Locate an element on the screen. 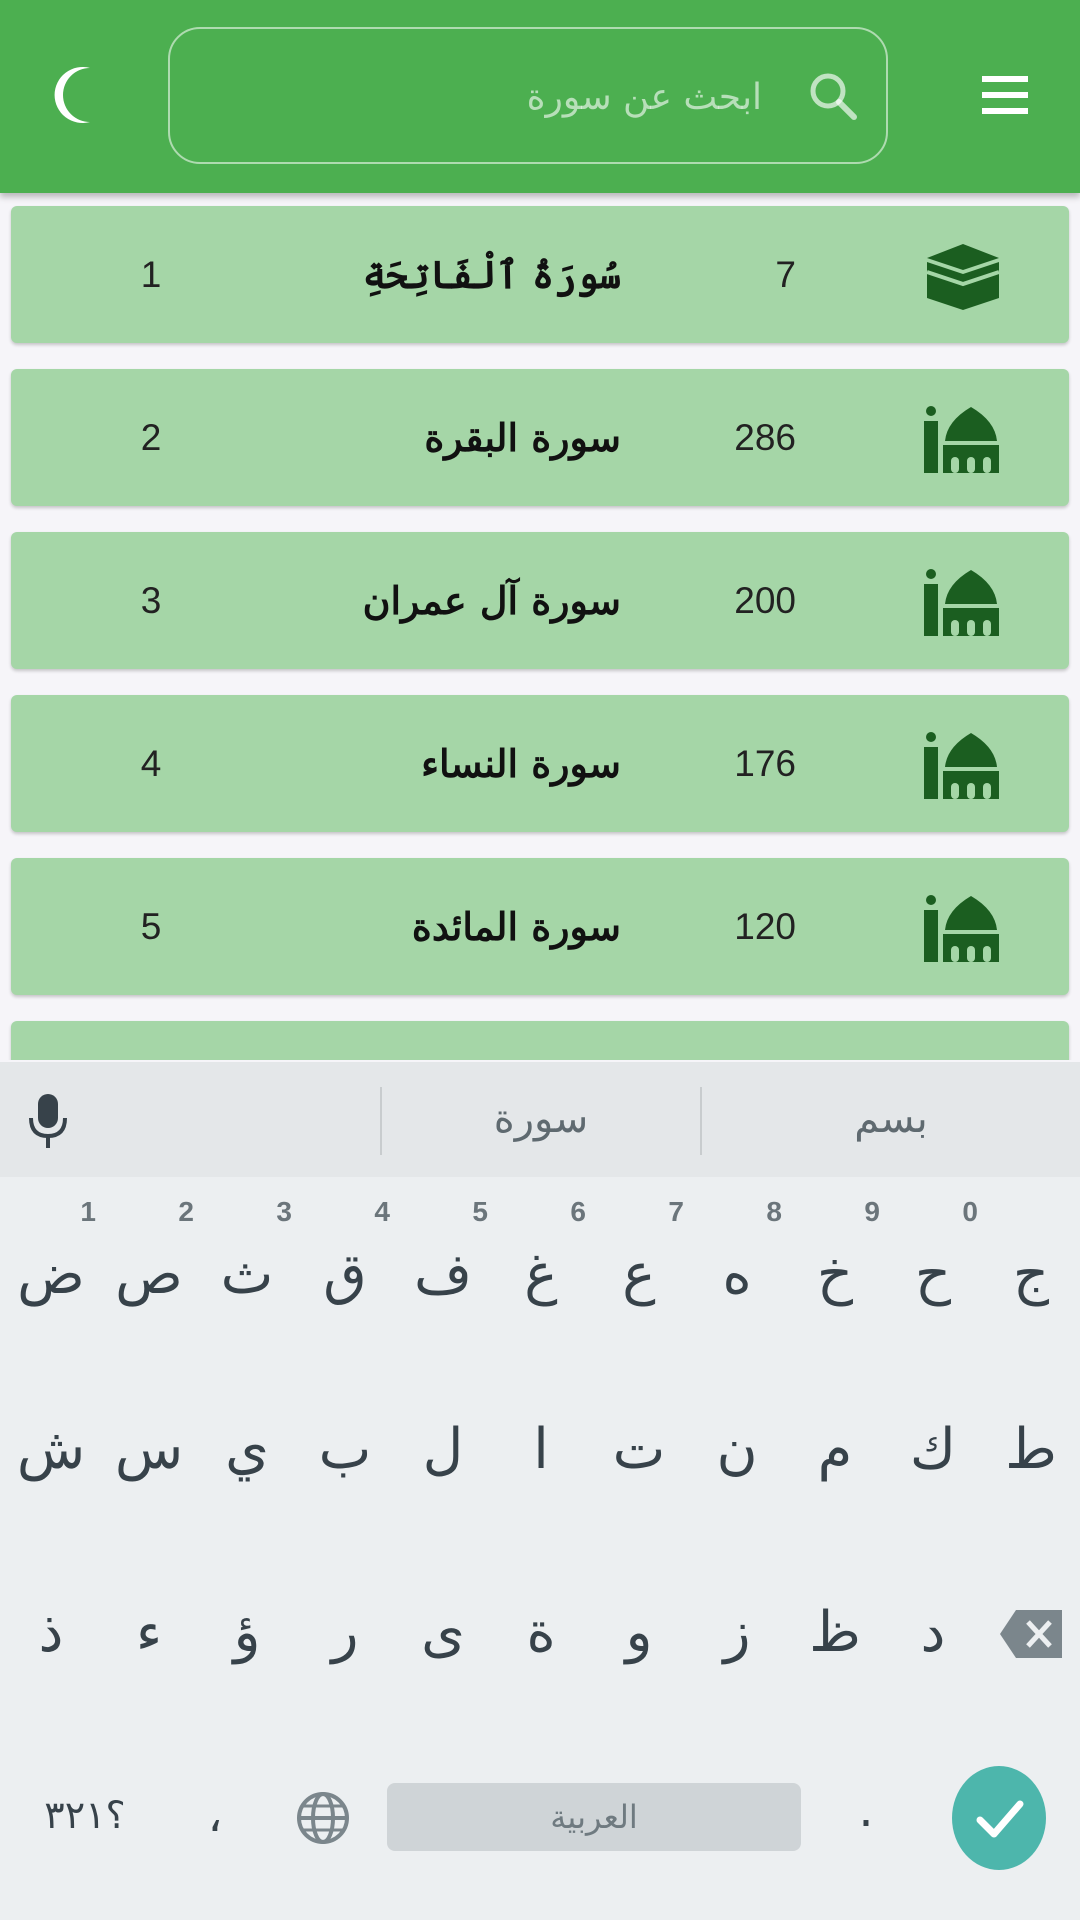 The width and height of the screenshot is (1080, 1920). key-label: ث is located at coordinates (247, 1274).